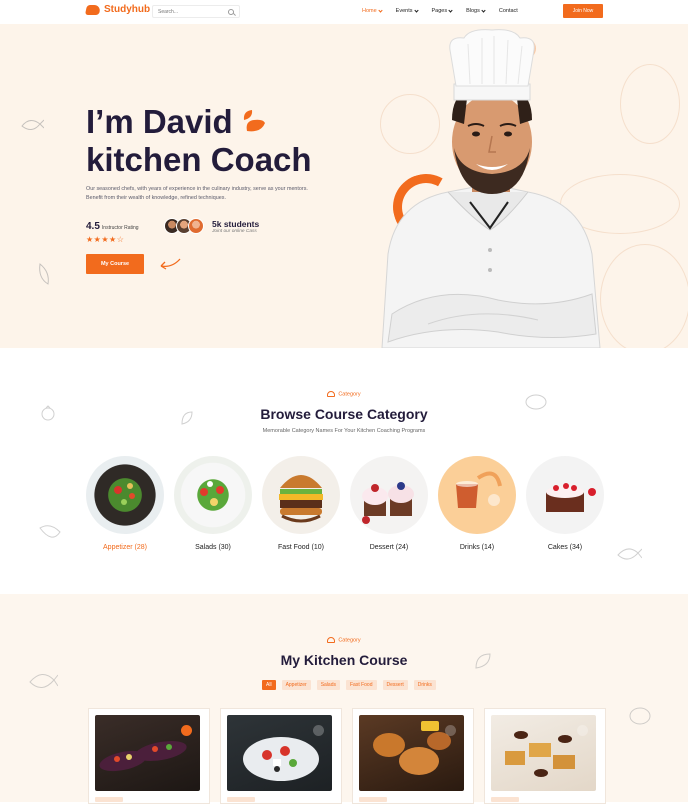 This screenshot has width=688, height=804. I want to click on category-tag-label: Category, so click(349, 394).